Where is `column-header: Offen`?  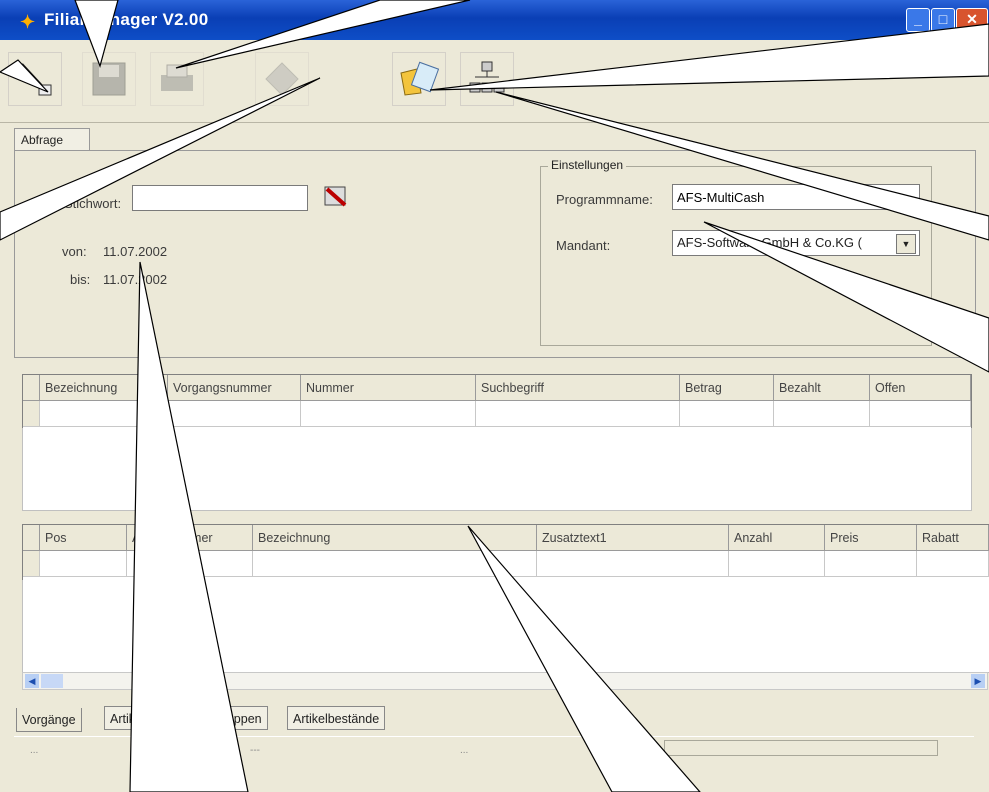
column-header: Offen is located at coordinates (920, 388).